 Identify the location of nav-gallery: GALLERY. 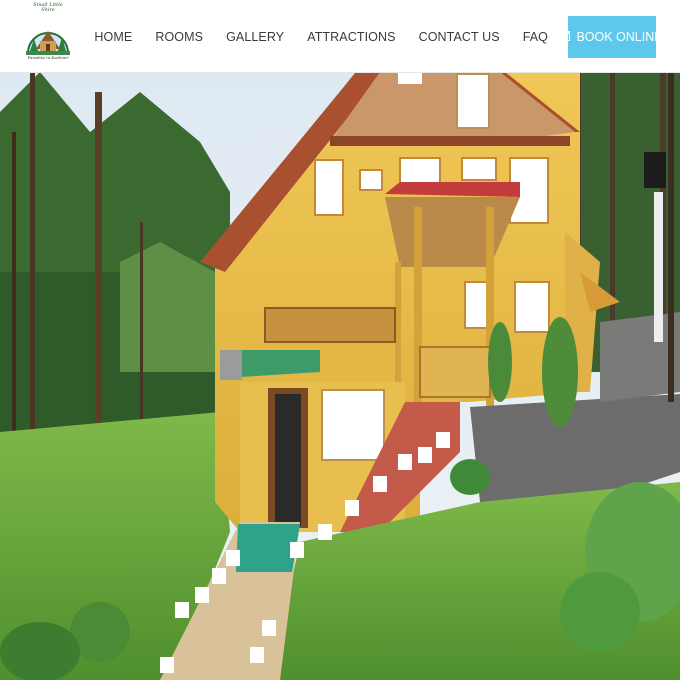
(255, 37).